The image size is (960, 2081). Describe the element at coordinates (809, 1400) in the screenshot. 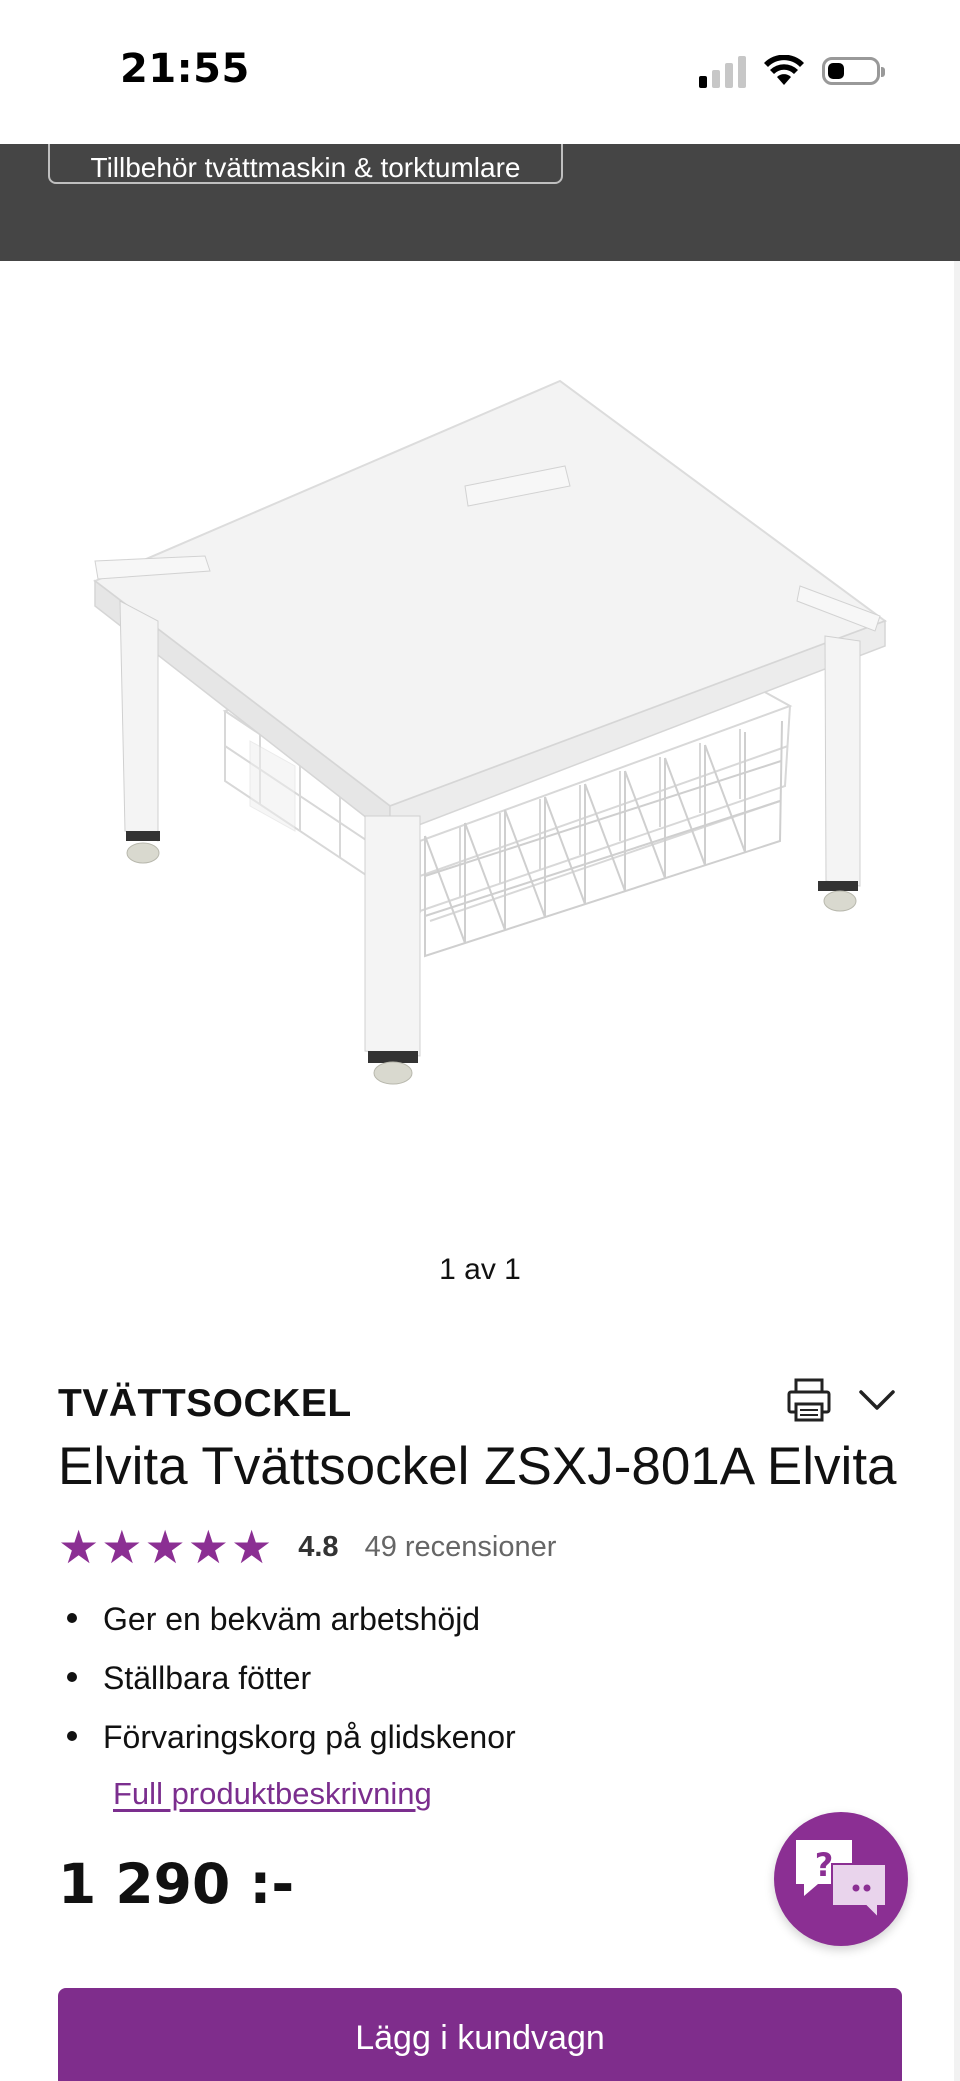

I see `print-icon` at that location.